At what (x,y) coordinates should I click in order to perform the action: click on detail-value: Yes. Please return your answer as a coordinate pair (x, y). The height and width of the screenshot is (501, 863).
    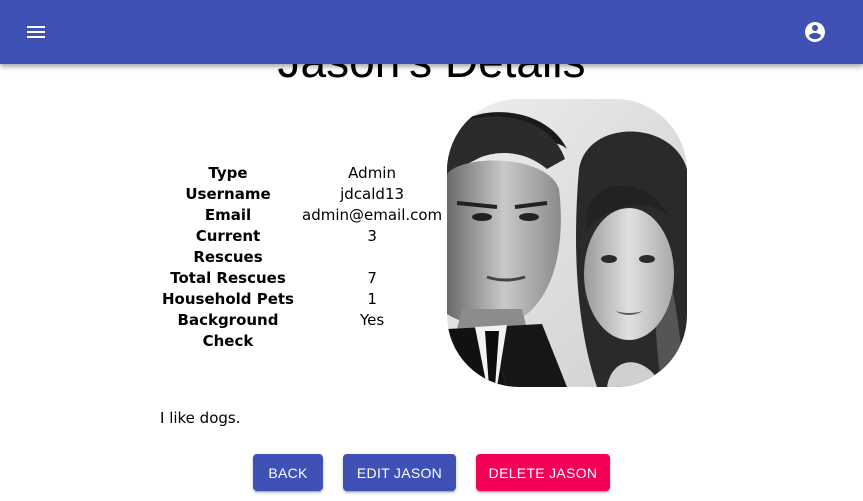
    Looking at the image, I should click on (372, 320).